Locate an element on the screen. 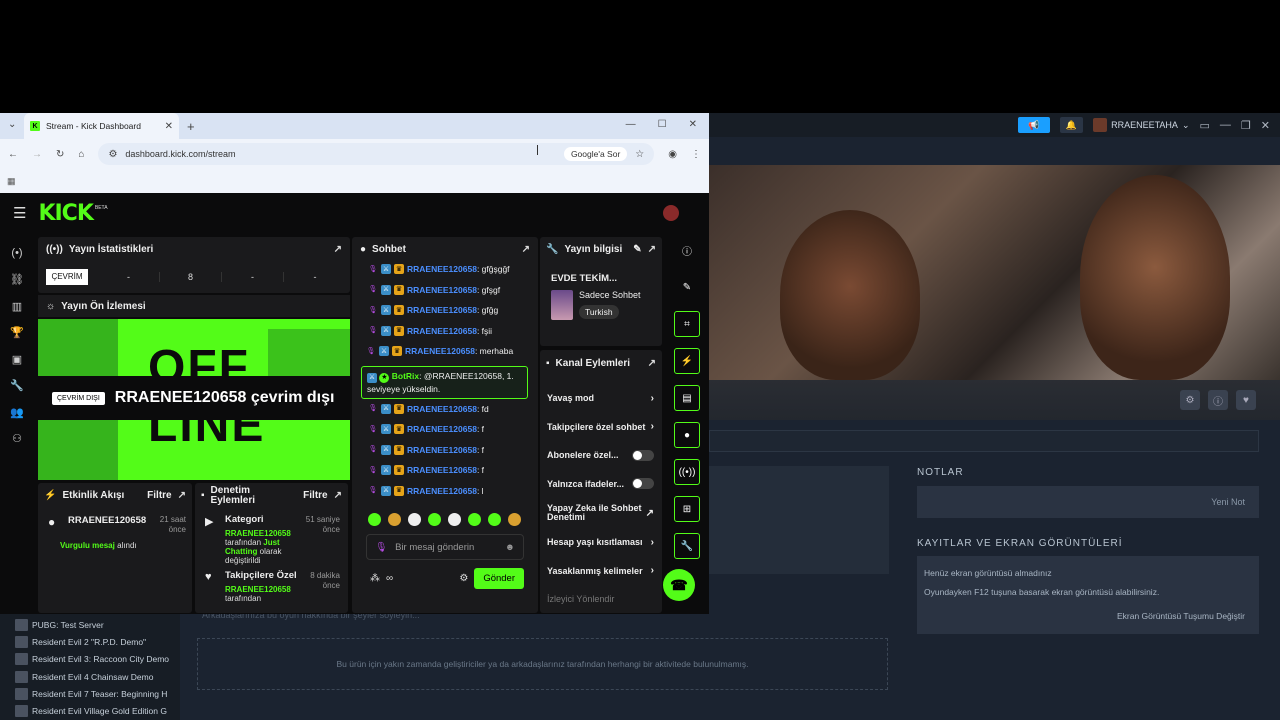 This screenshot has height=720, width=1280. video-icon: ▣ is located at coordinates (17, 359).